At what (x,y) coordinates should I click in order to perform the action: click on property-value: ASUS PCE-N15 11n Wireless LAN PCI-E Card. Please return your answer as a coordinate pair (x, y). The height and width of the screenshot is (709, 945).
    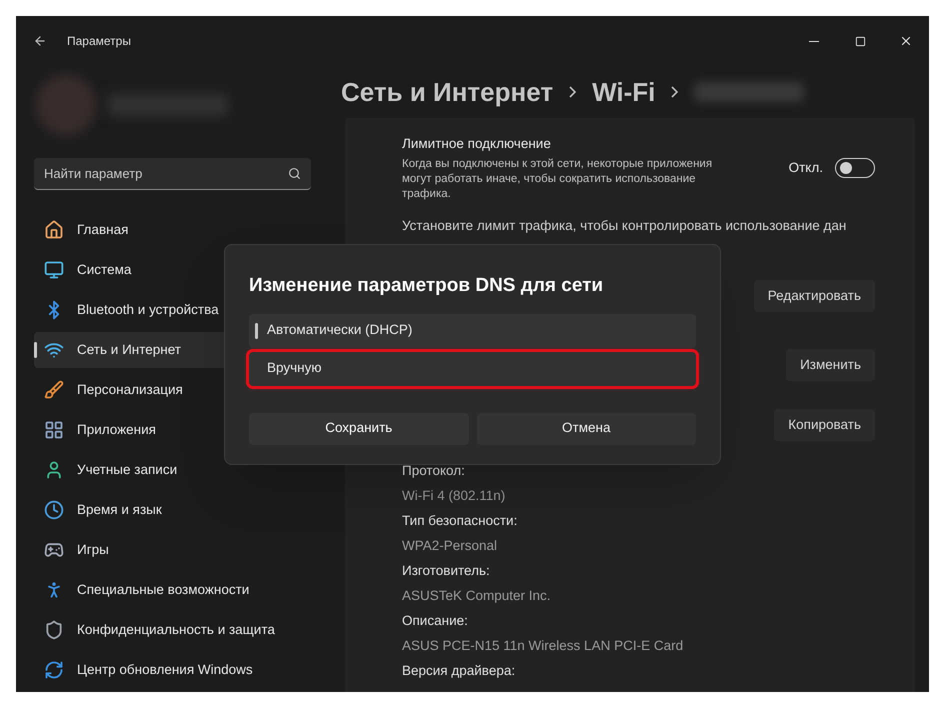
    Looking at the image, I should click on (543, 646).